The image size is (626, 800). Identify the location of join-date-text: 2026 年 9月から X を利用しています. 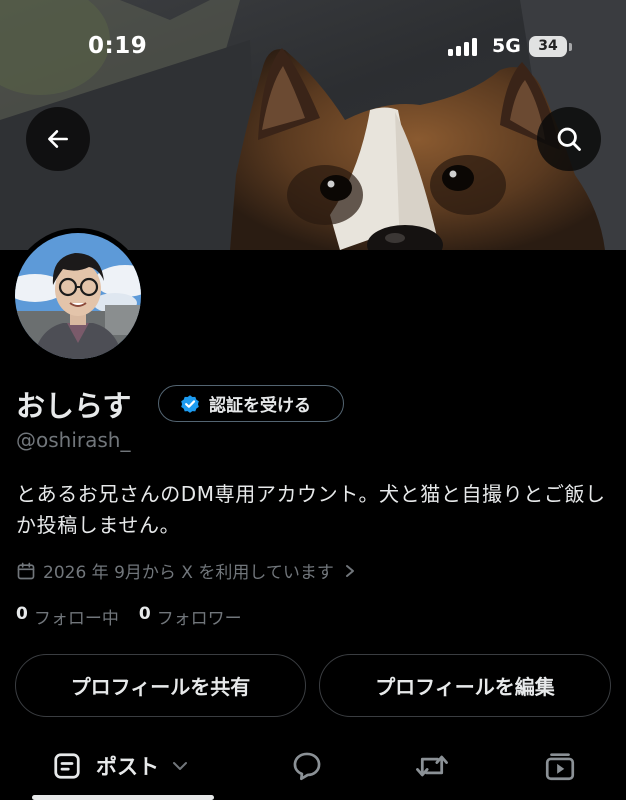
(188, 573).